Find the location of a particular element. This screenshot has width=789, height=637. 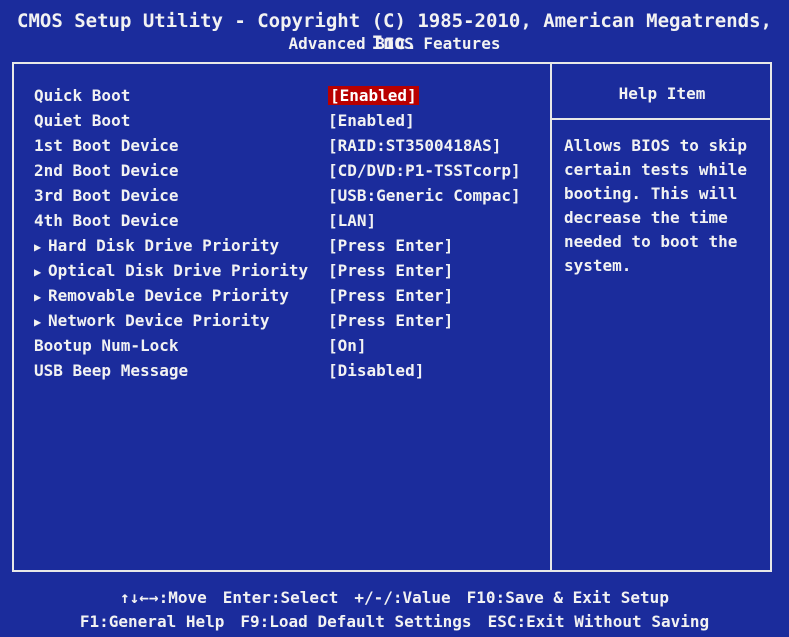

help-title: Help Item is located at coordinates (662, 93).